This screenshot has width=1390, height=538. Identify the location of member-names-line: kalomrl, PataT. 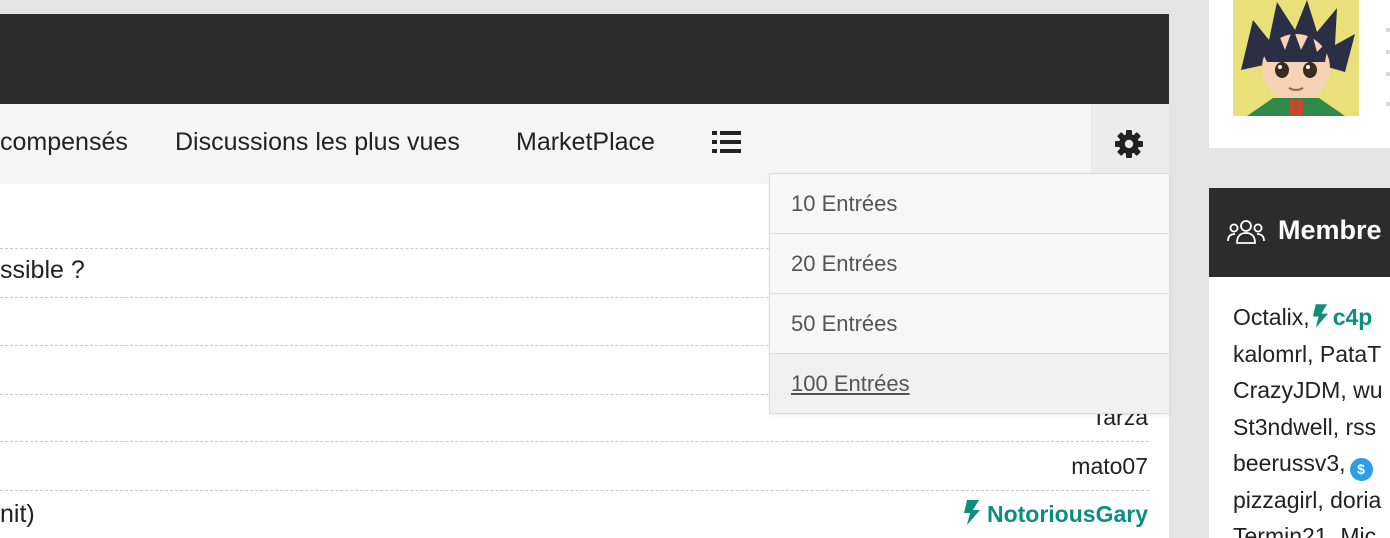
(1311, 354).